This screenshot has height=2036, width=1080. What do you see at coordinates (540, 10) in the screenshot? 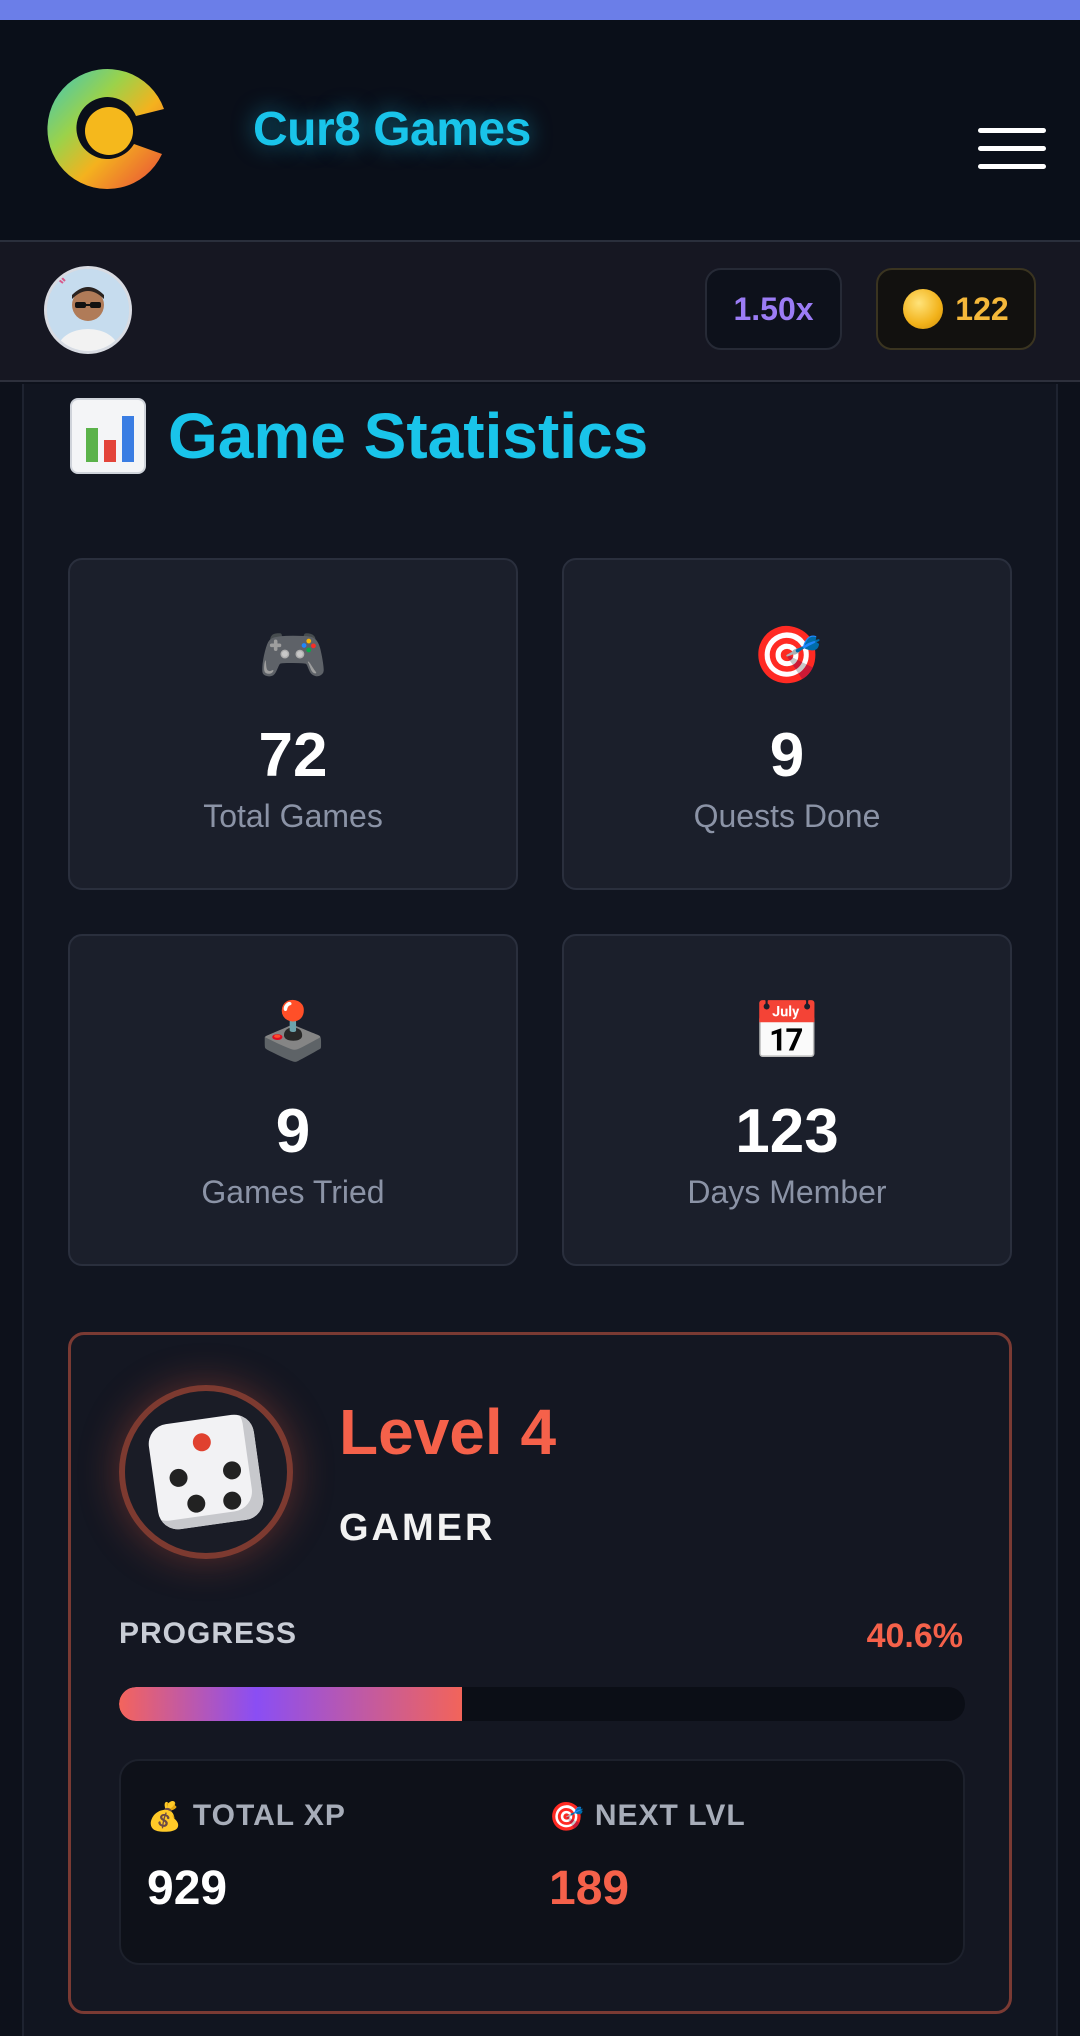
I see `status-strip` at bounding box center [540, 10].